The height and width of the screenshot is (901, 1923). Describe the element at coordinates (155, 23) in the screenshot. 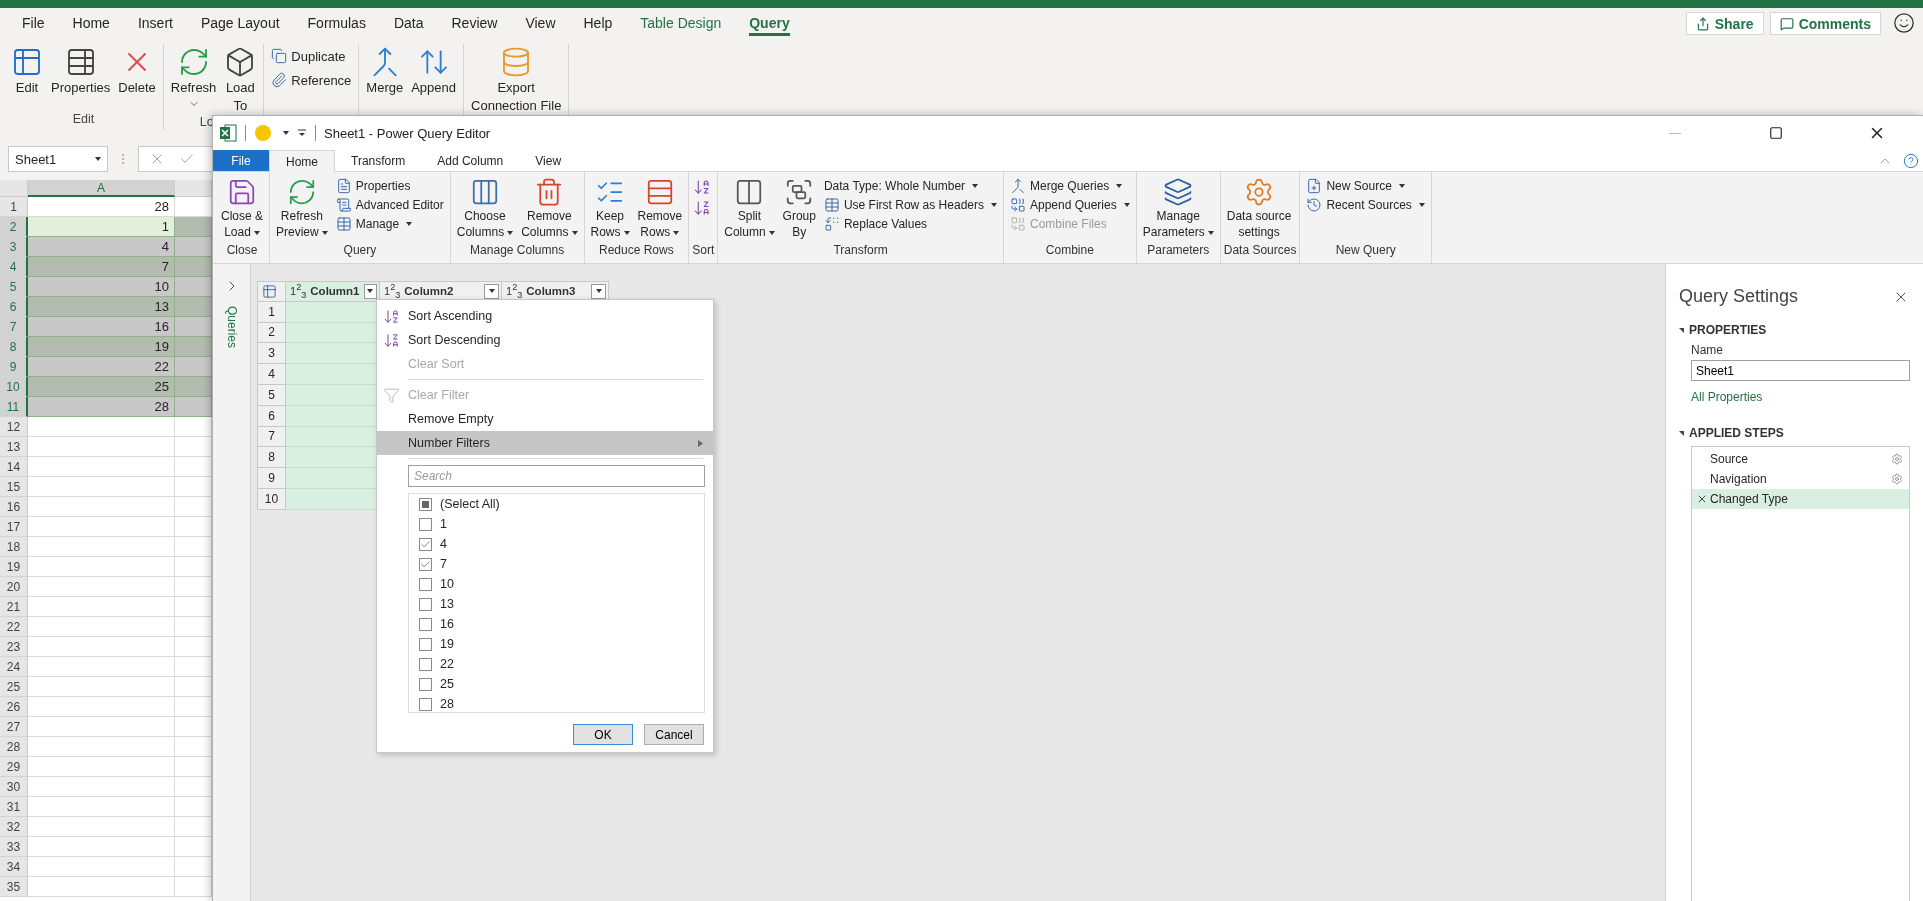

I see `ribbon-tab: Insert` at that location.